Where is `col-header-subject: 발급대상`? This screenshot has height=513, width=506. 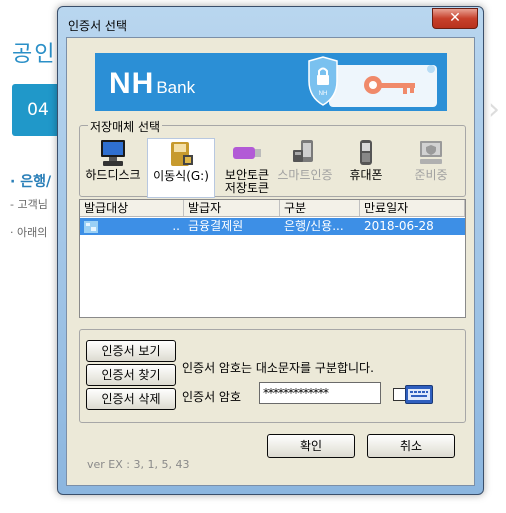 col-header-subject: 발급대상 is located at coordinates (132, 208).